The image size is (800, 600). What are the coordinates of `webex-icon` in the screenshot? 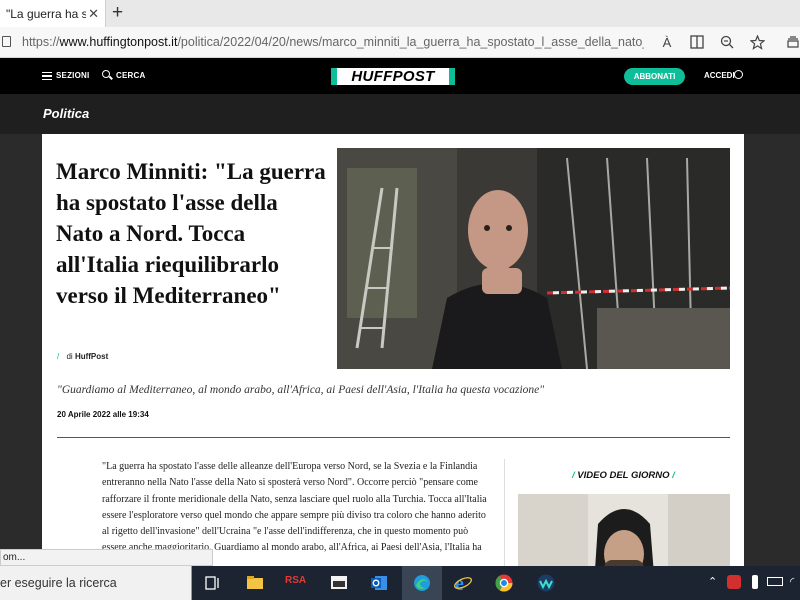 It's located at (546, 583).